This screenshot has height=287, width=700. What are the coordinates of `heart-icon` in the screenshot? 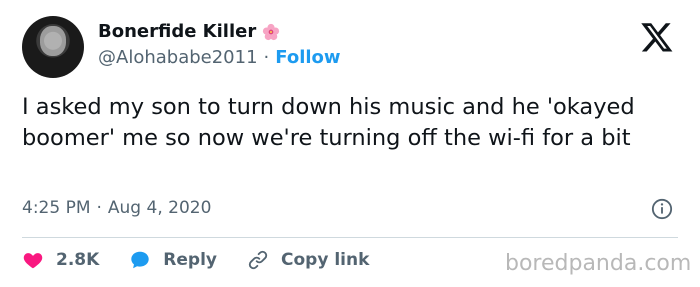 It's located at (33, 261).